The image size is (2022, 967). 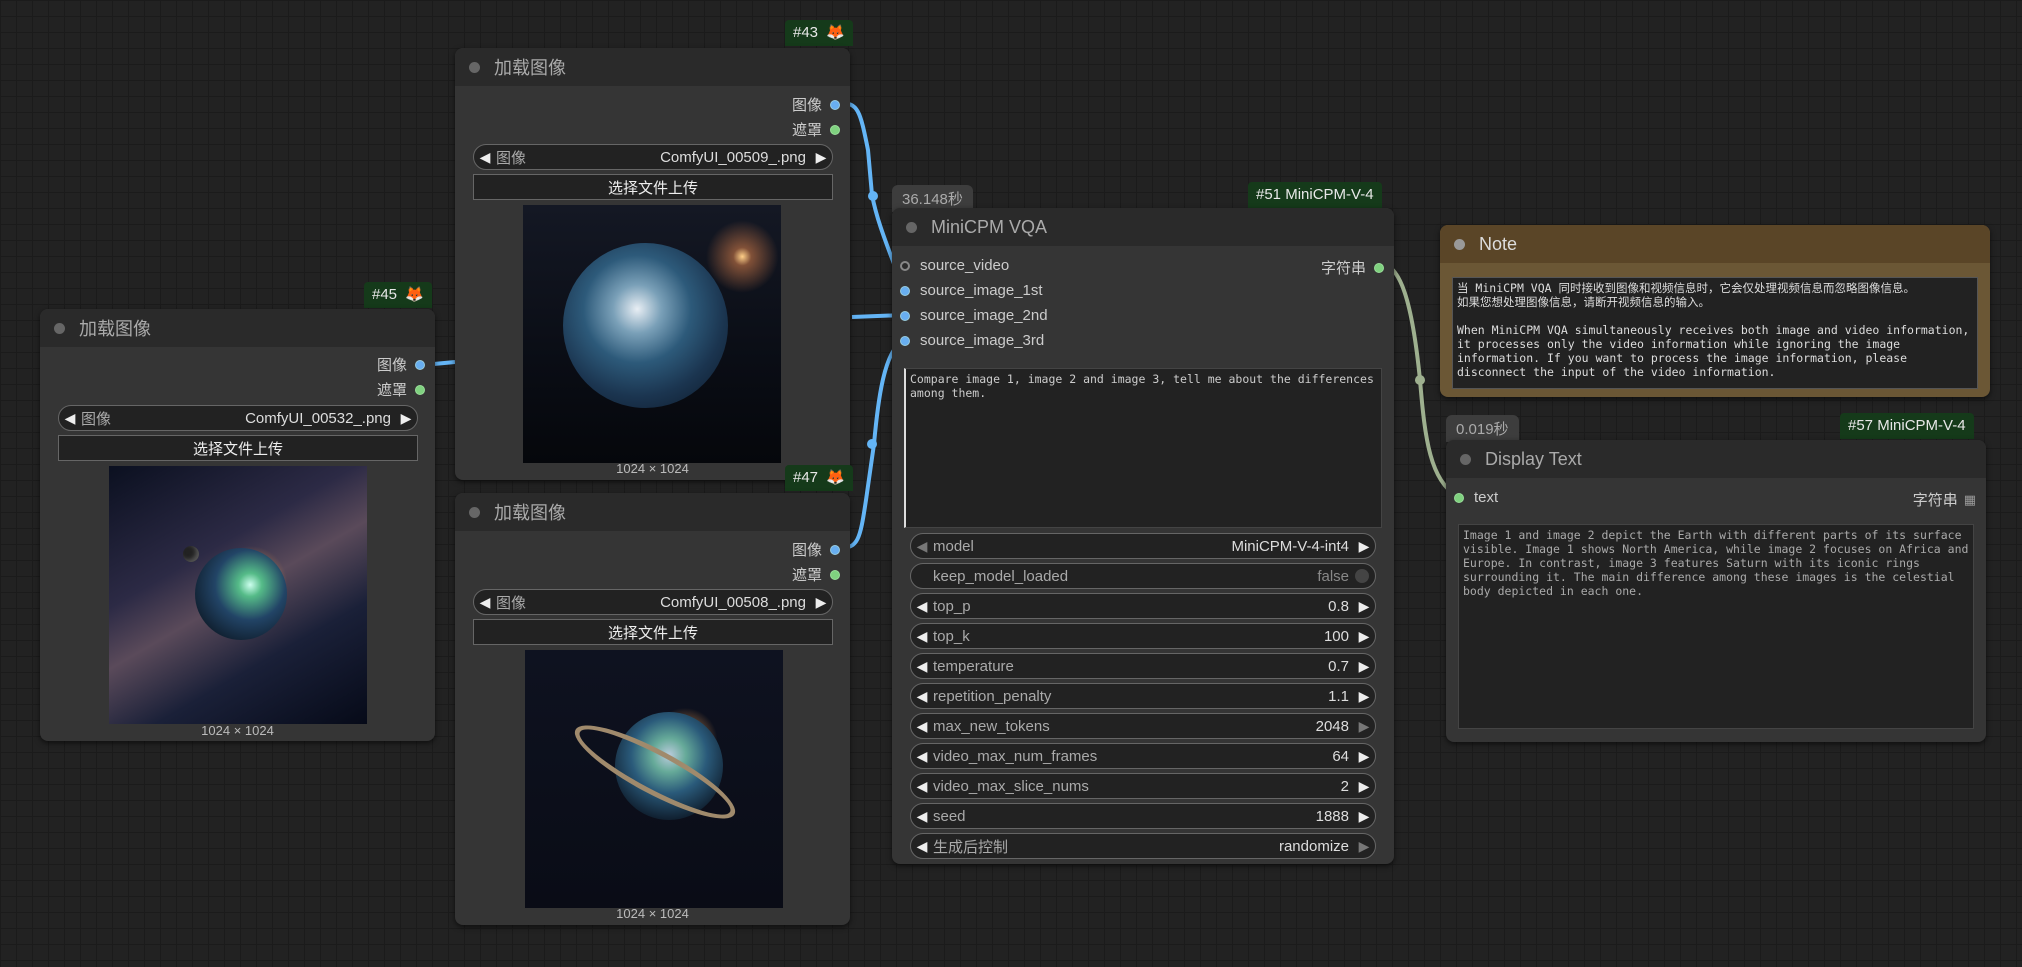 What do you see at coordinates (238, 418) in the screenshot?
I see `image-combo: ◀ 图像 ComfyUI_00532_.png ▶` at bounding box center [238, 418].